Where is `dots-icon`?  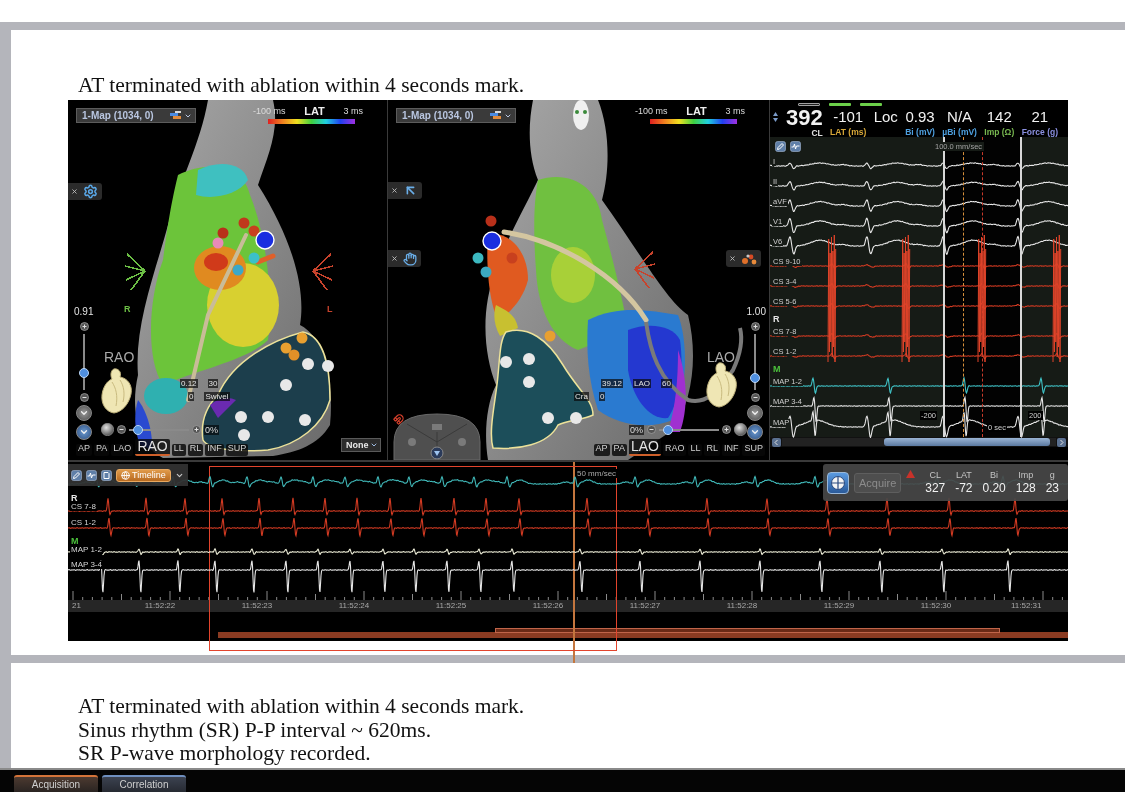
dots-icon is located at coordinates (749, 258).